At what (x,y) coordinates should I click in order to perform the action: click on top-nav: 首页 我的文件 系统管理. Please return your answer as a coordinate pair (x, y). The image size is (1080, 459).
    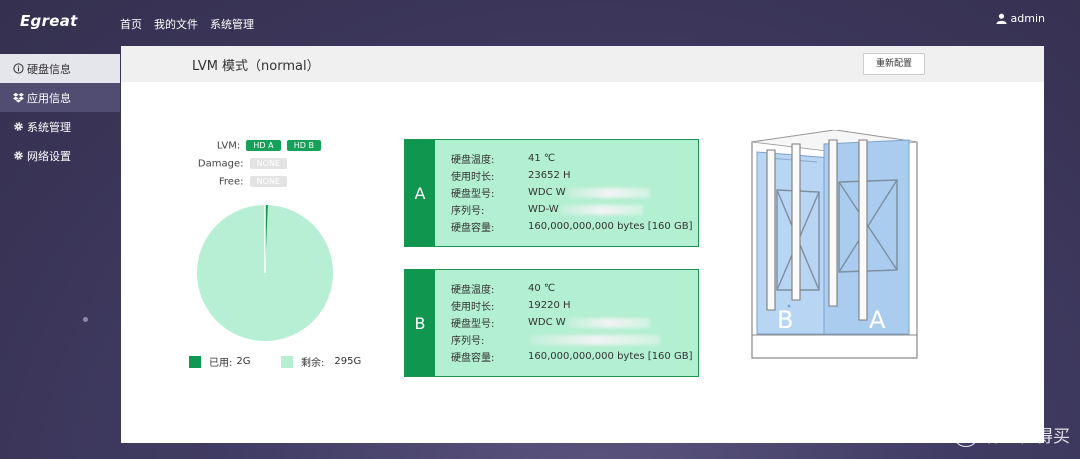
    Looking at the image, I should click on (187, 24).